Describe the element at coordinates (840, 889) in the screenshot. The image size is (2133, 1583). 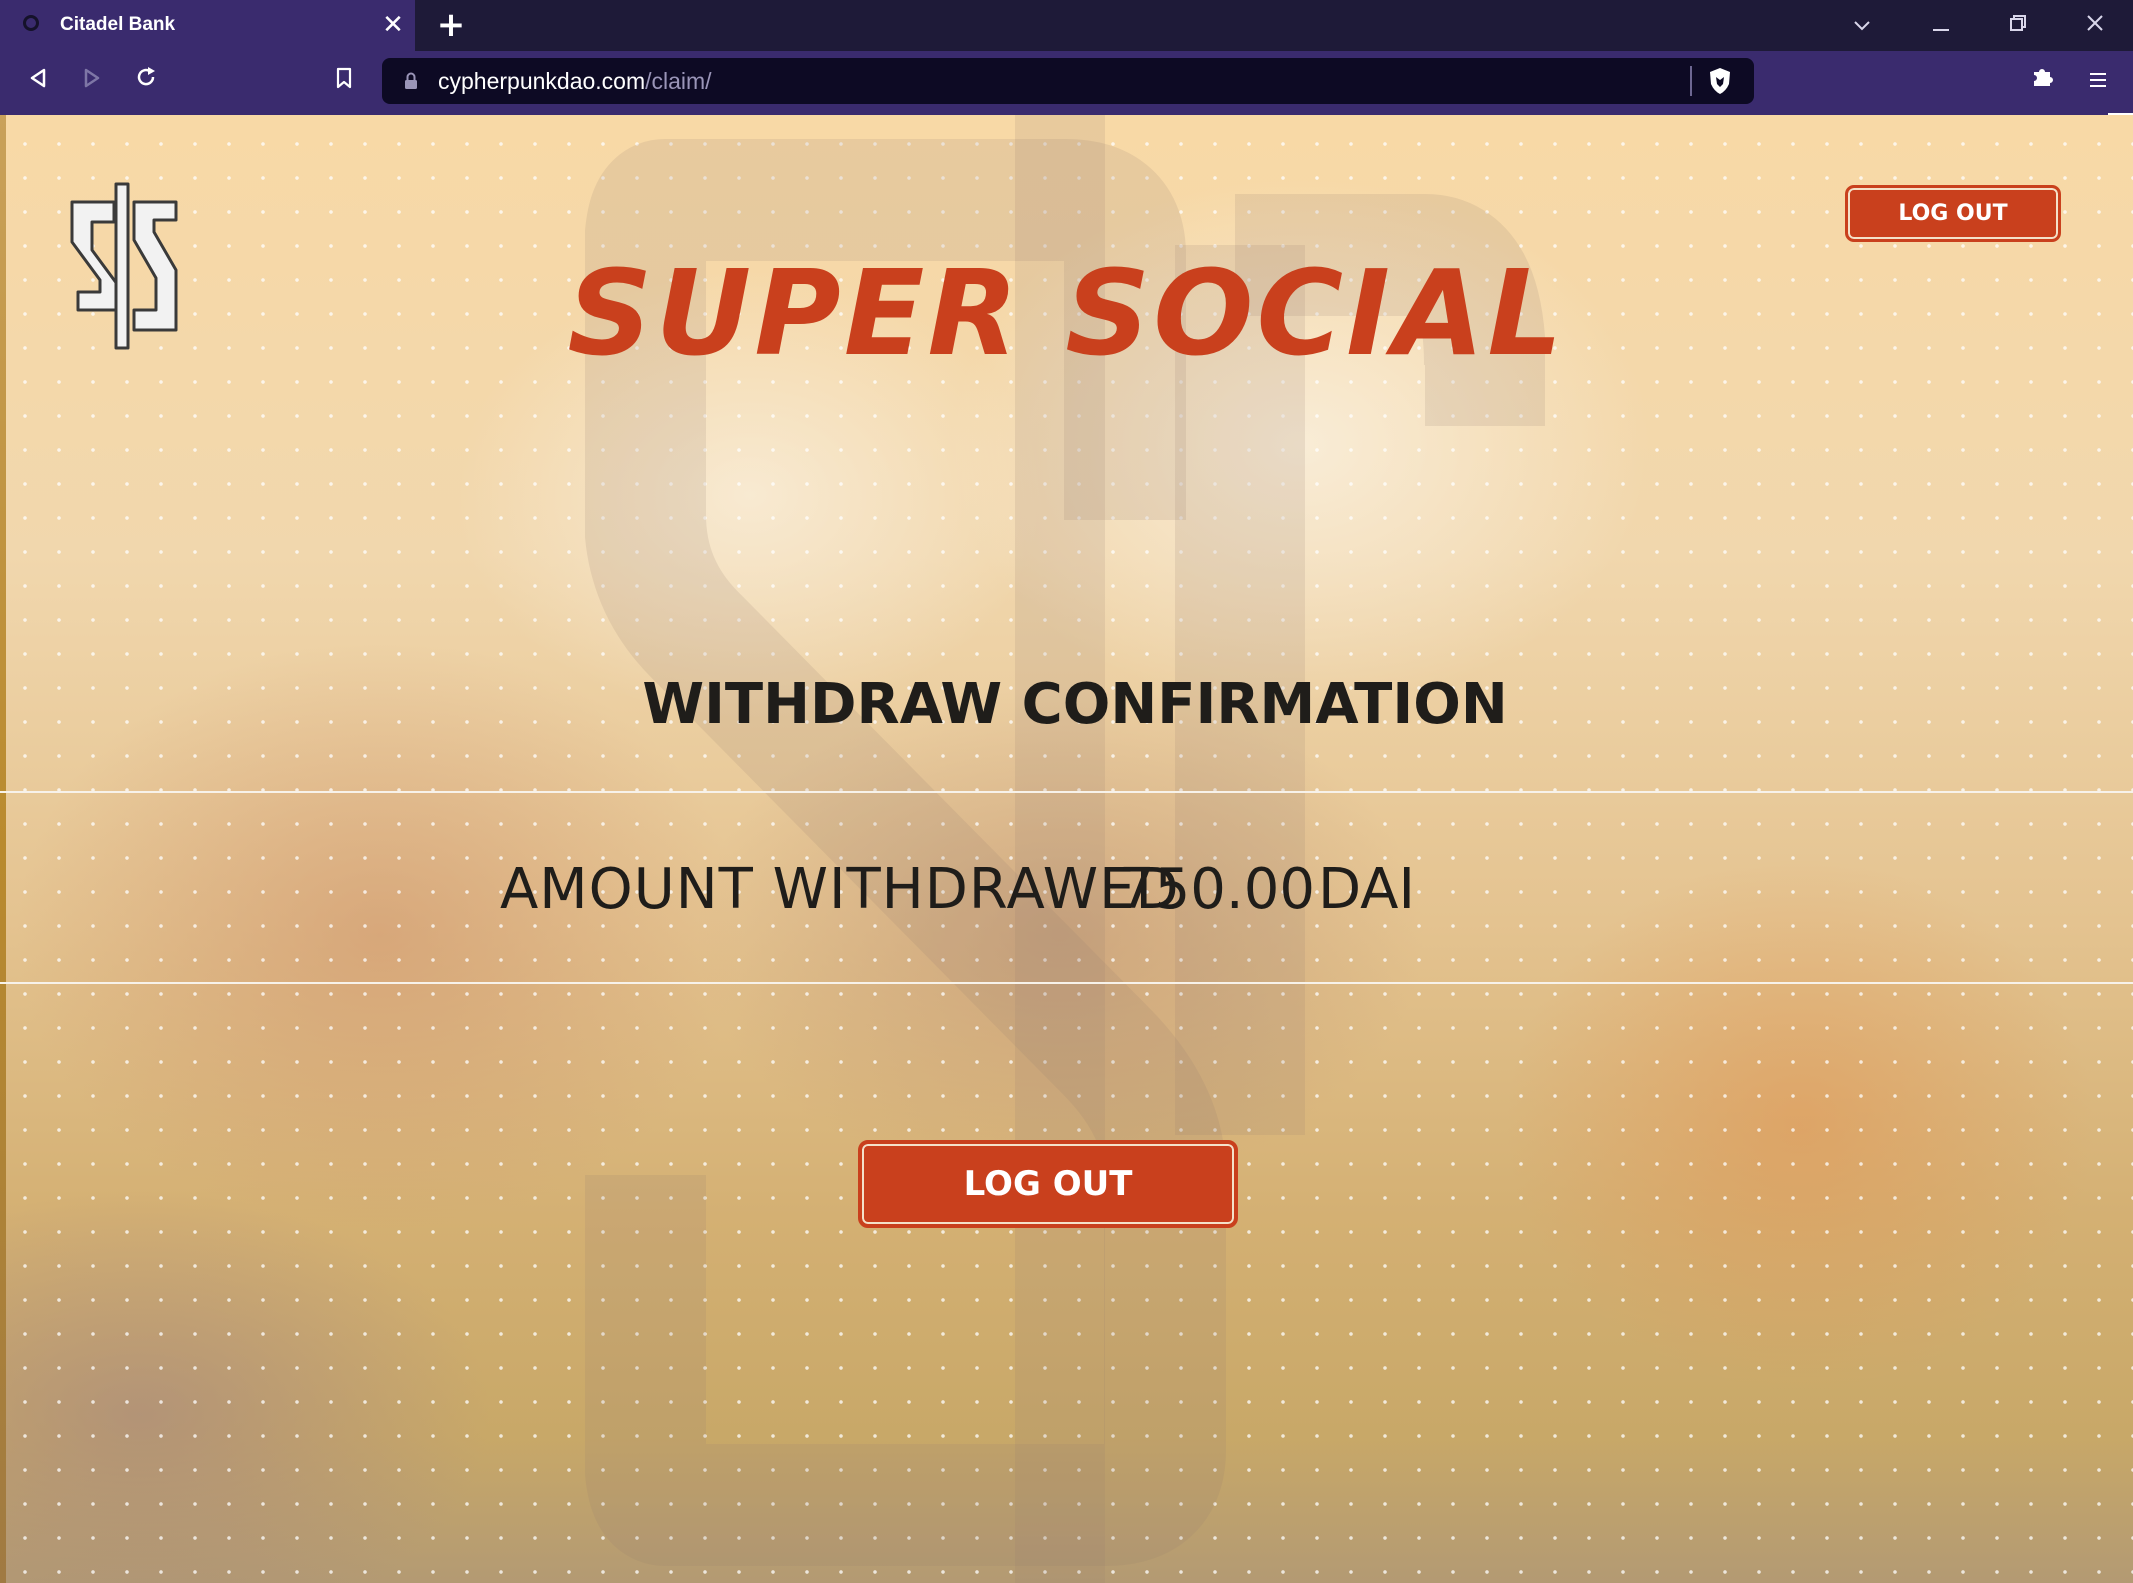
I see `amount-label: AMOUNT WITHDRAWED` at that location.